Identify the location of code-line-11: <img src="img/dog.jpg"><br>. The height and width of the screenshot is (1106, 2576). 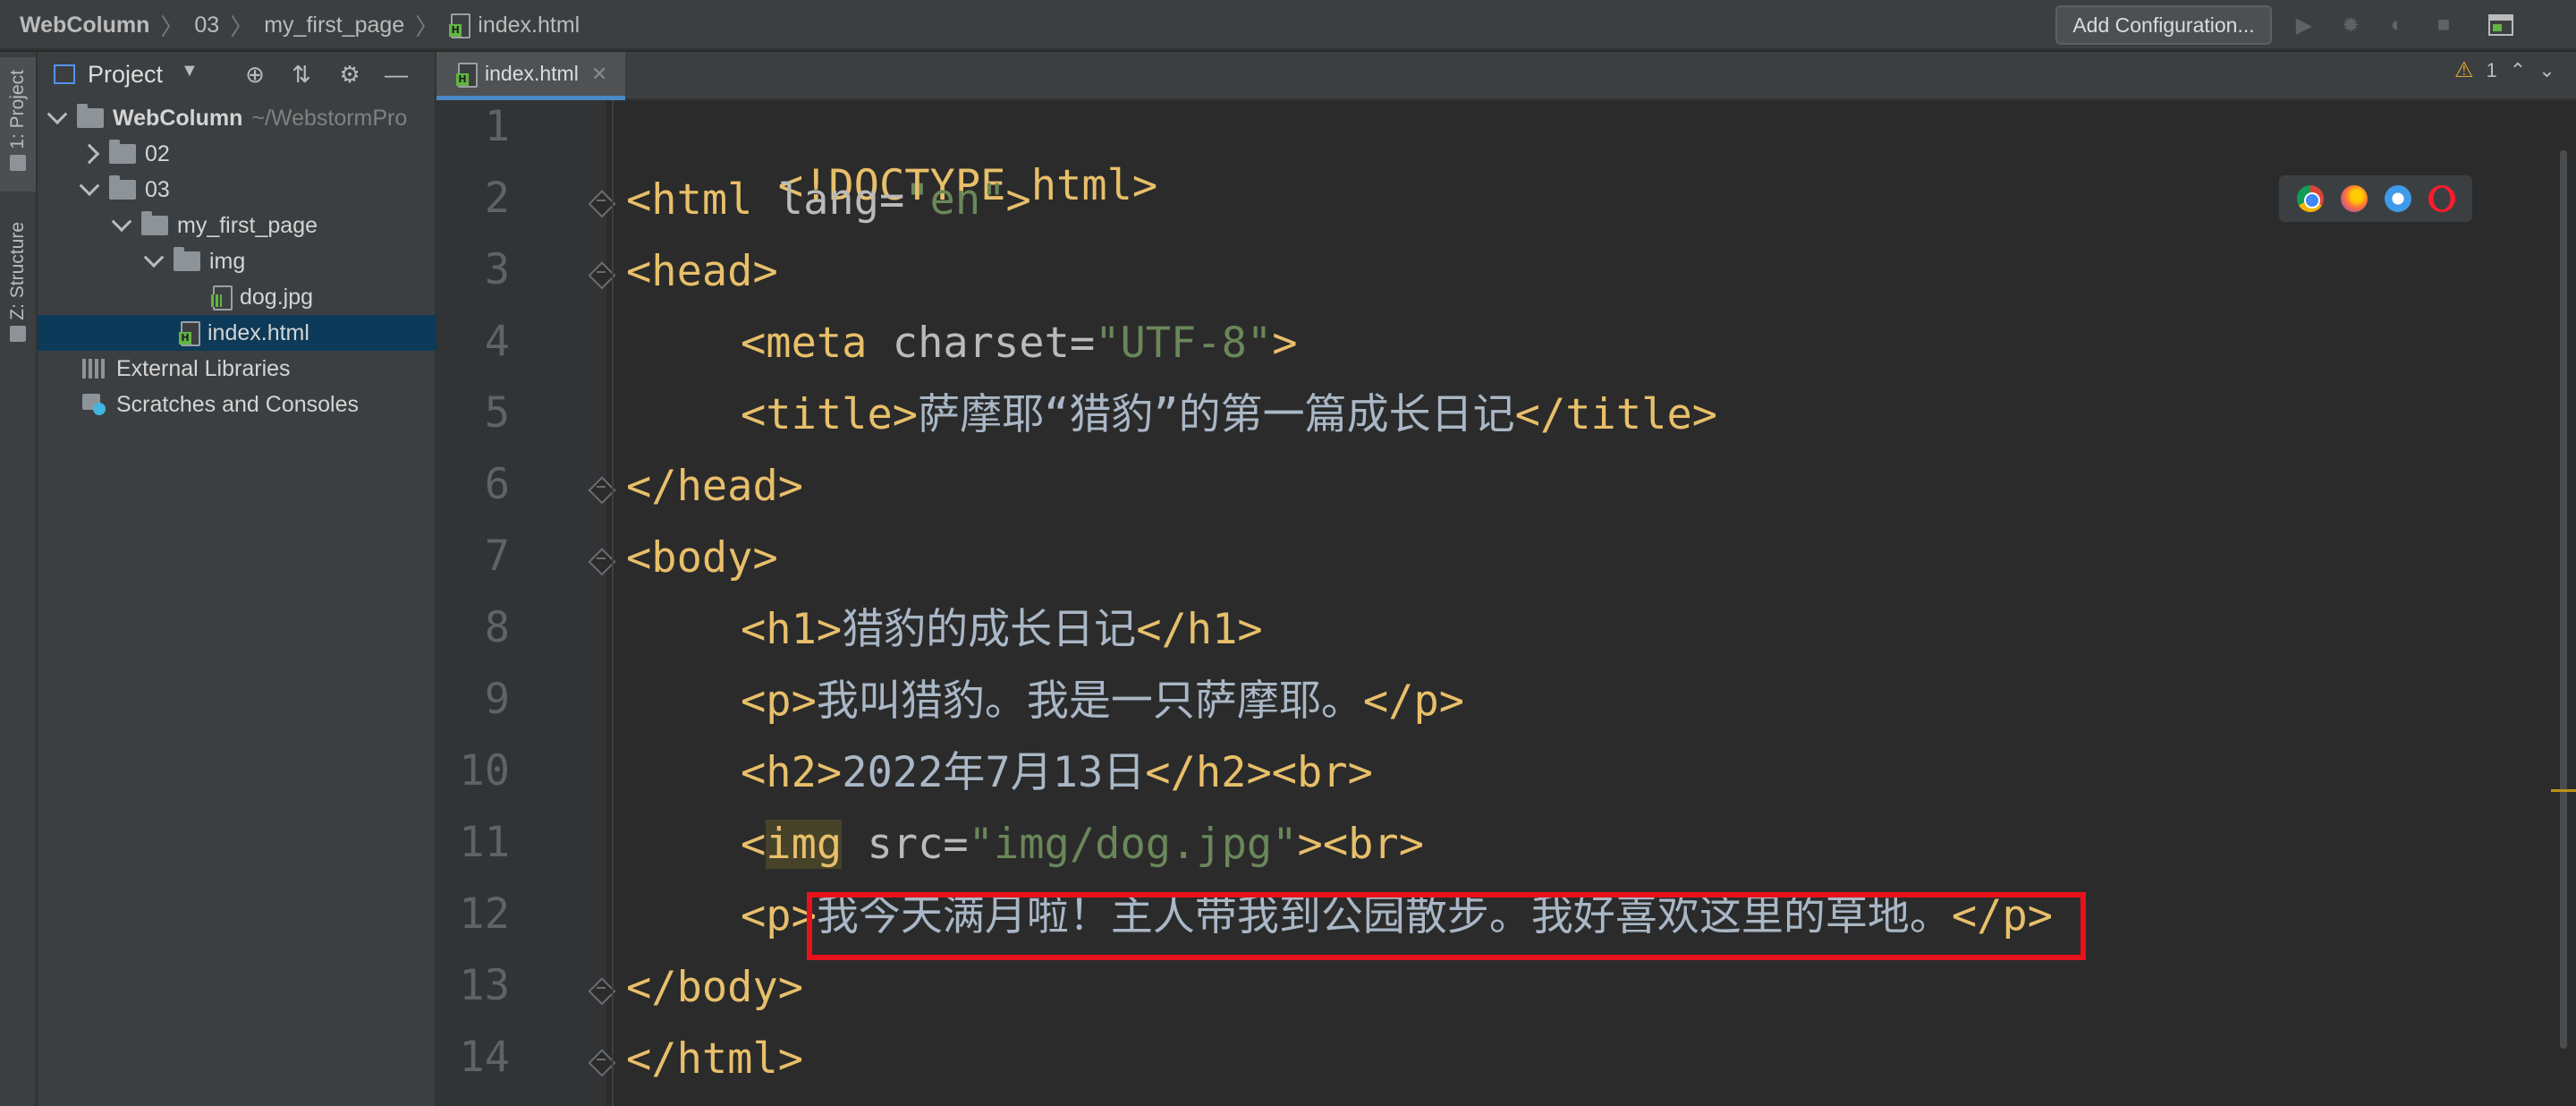
(1082, 844).